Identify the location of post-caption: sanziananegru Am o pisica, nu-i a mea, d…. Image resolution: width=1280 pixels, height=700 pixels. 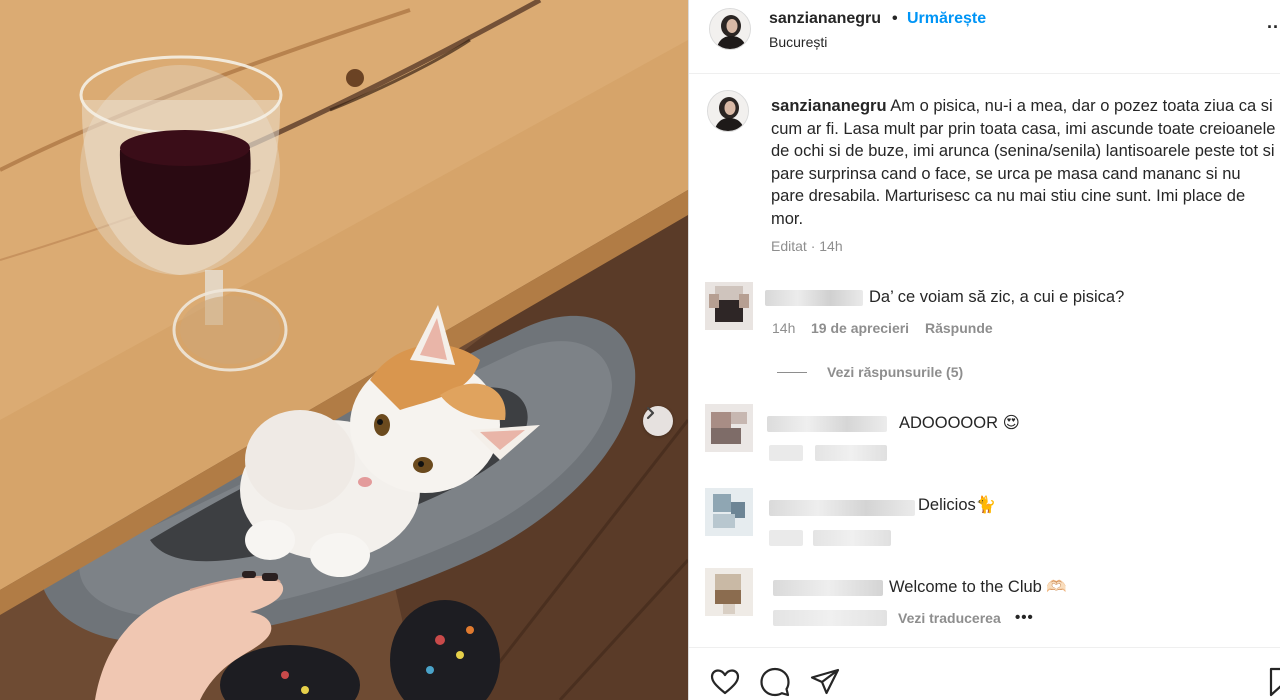
(1023, 162).